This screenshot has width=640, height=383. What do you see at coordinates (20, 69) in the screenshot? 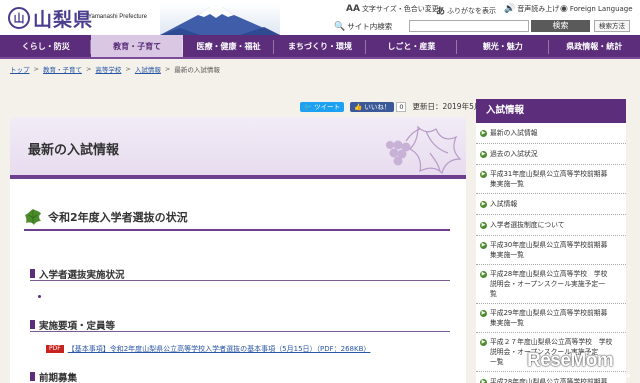
I see `breadcrumb-top: トップ` at bounding box center [20, 69].